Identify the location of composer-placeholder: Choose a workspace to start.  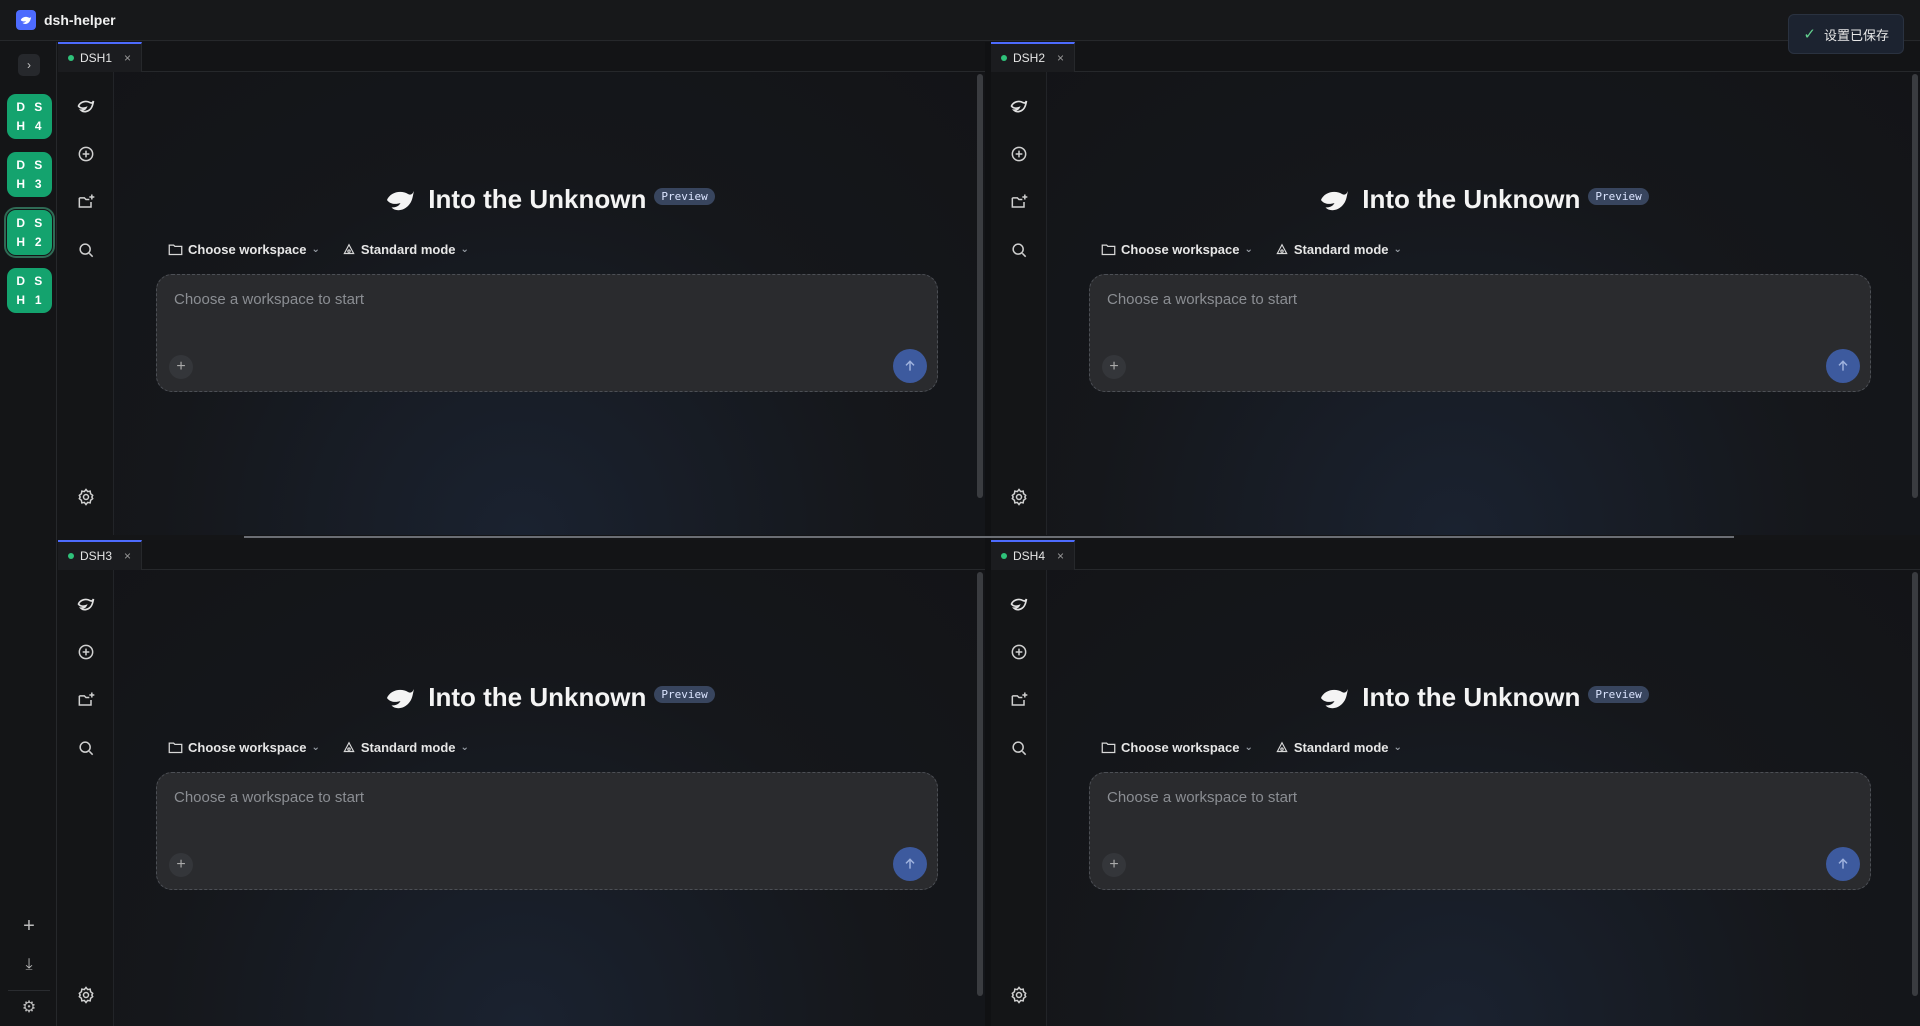
(269, 797).